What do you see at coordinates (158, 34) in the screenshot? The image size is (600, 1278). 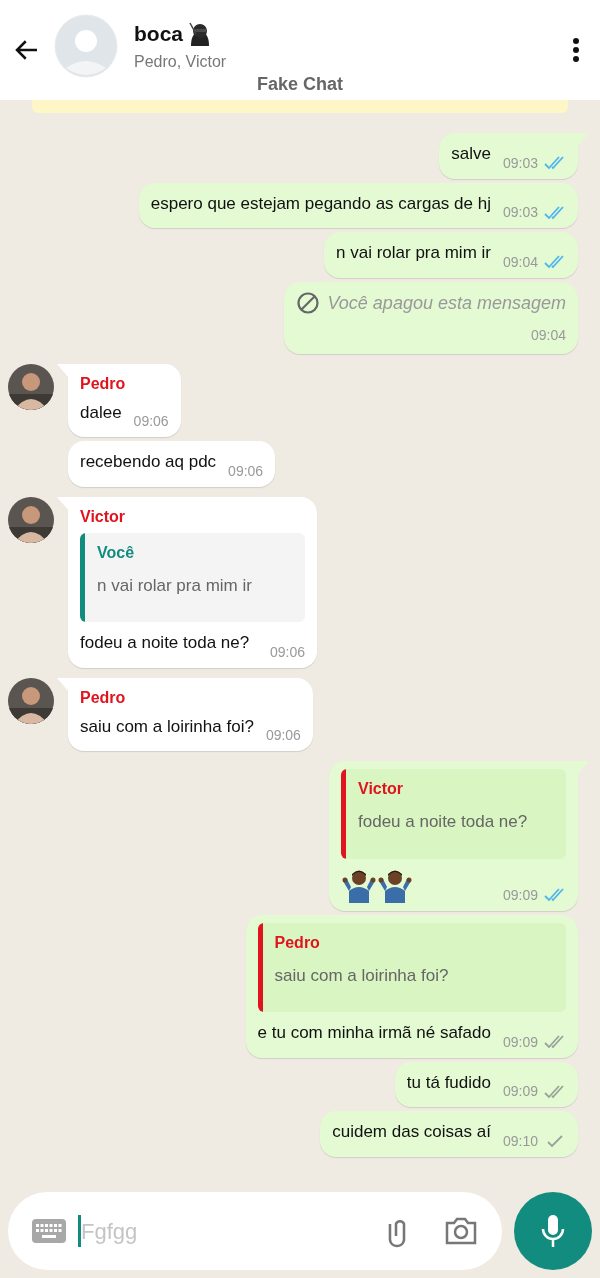 I see `chat-title: boca` at bounding box center [158, 34].